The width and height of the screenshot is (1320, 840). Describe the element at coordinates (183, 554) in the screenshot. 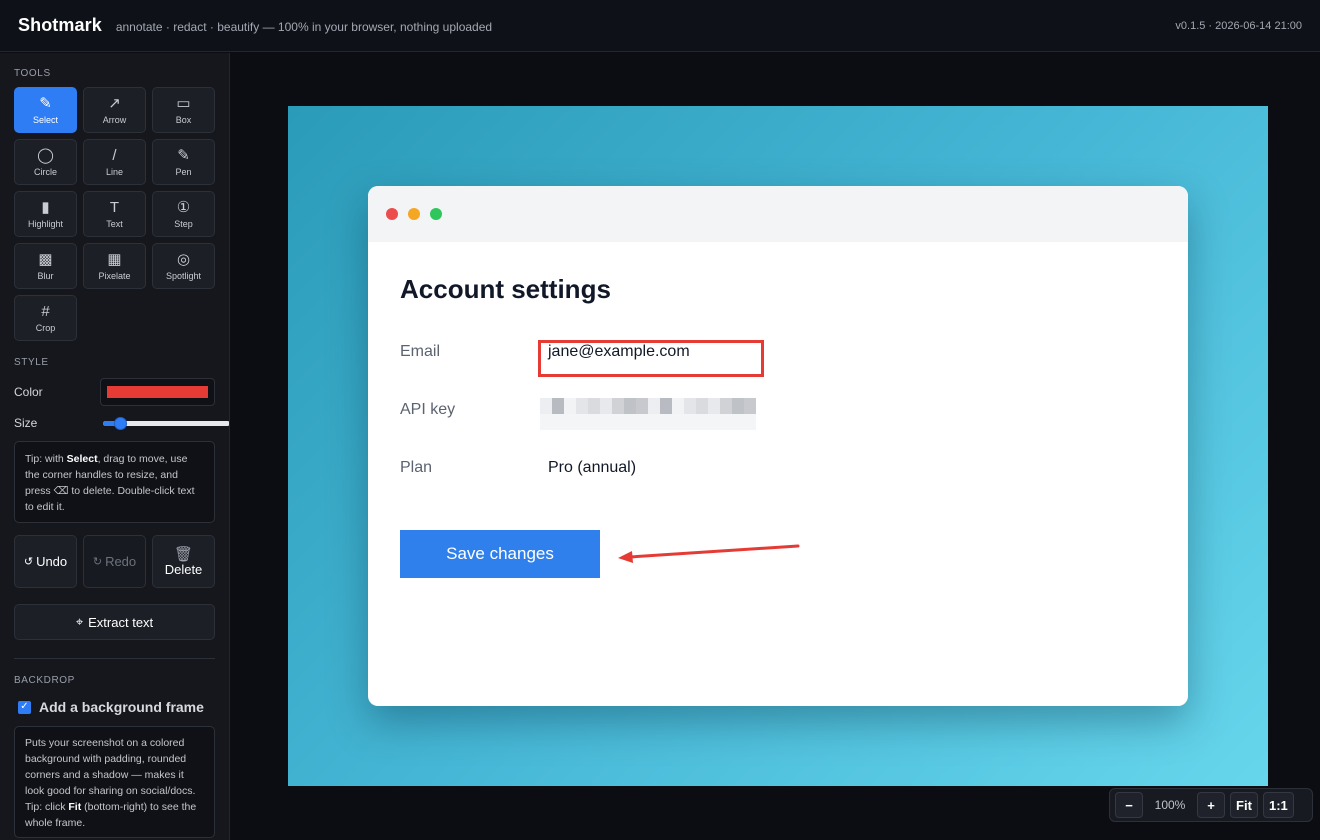

I see `trash-icon: 🗑` at that location.